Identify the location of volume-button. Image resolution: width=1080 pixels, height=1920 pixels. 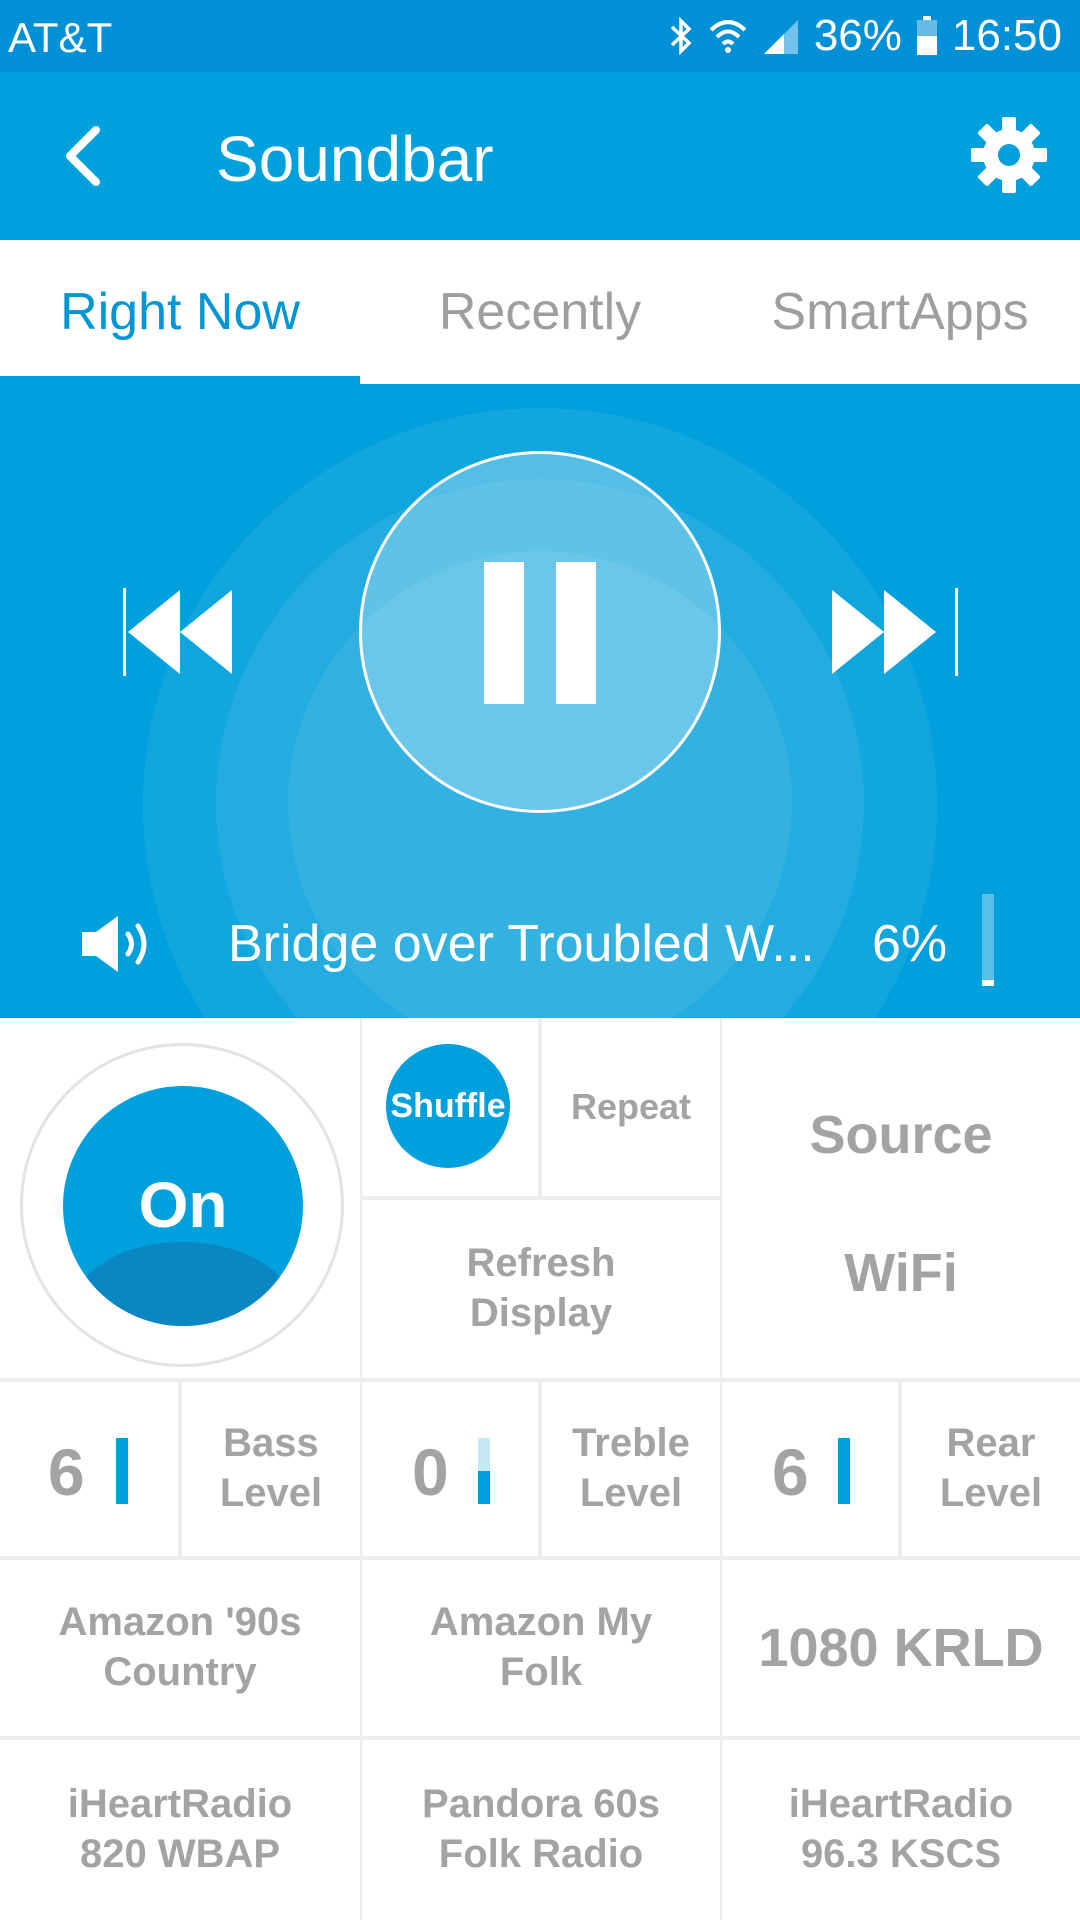
(121, 944).